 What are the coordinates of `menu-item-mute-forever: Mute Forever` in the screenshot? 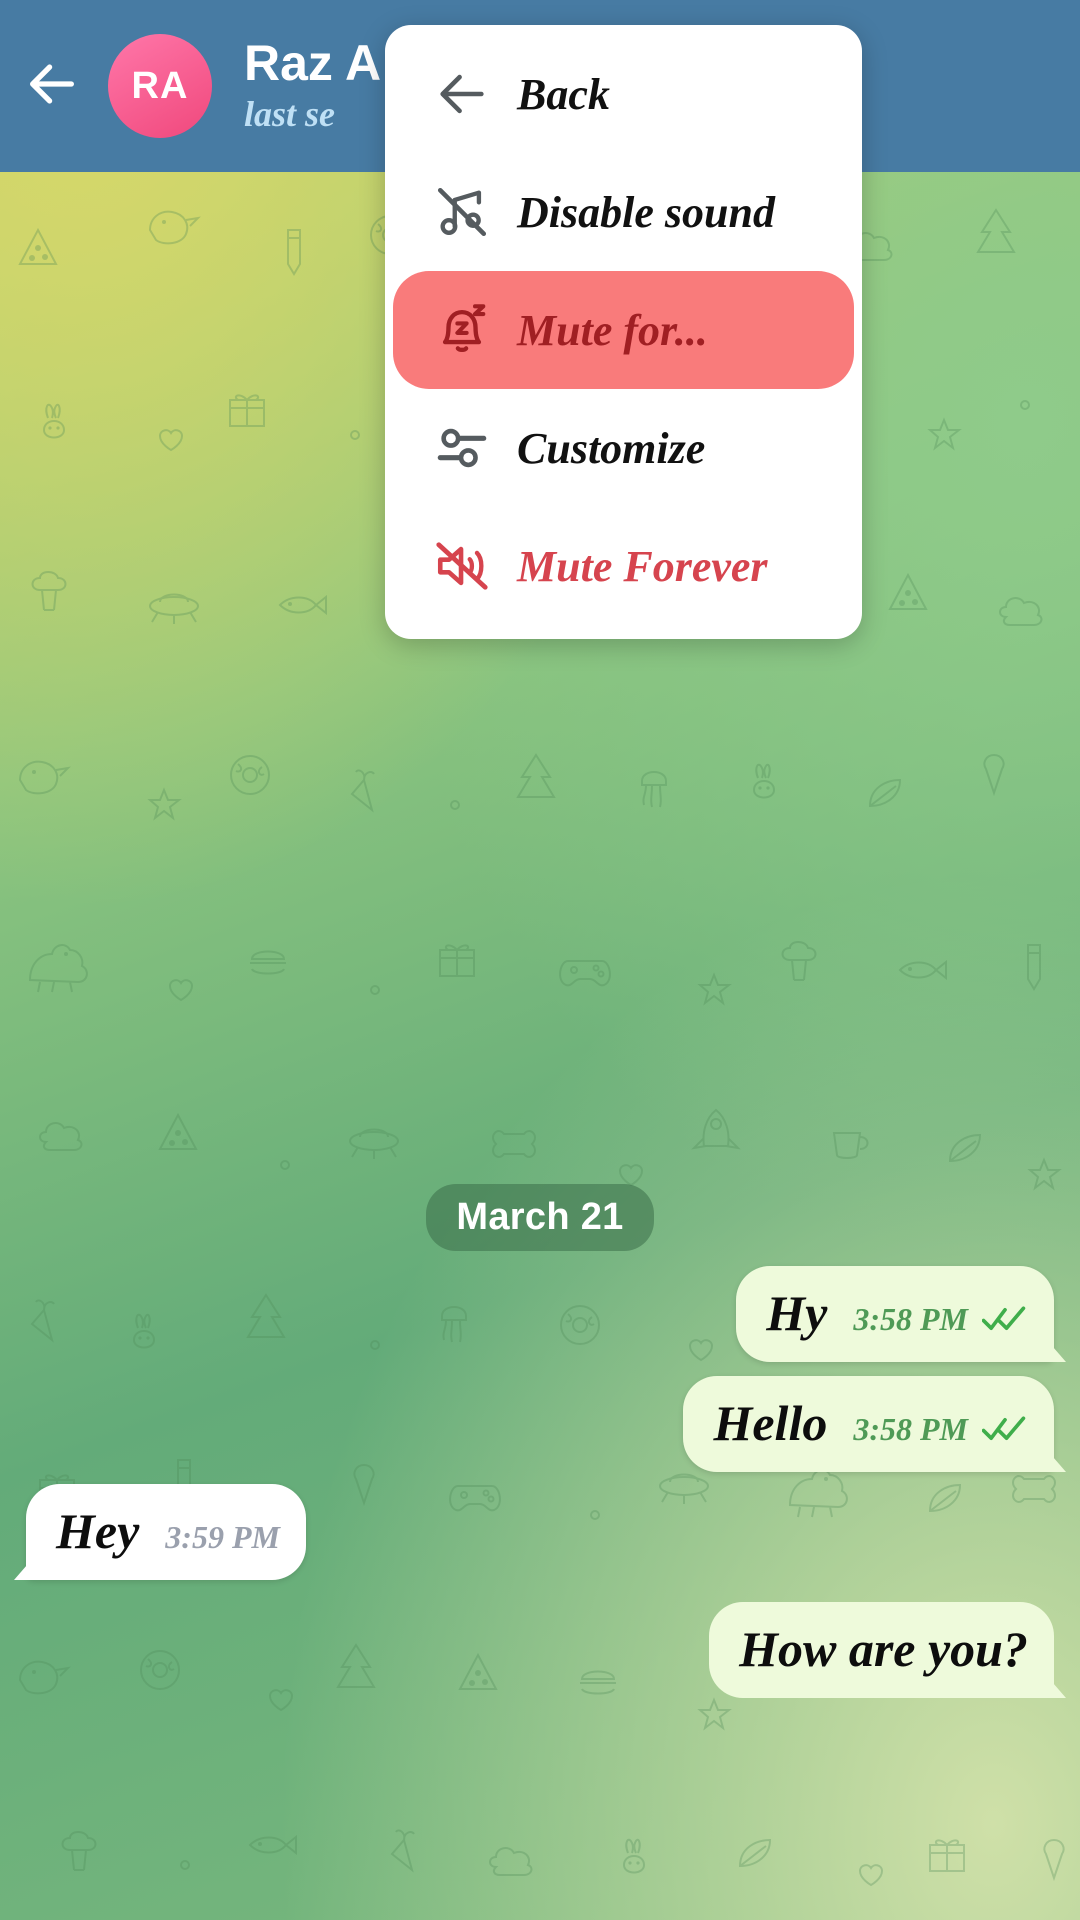 It's located at (623, 566).